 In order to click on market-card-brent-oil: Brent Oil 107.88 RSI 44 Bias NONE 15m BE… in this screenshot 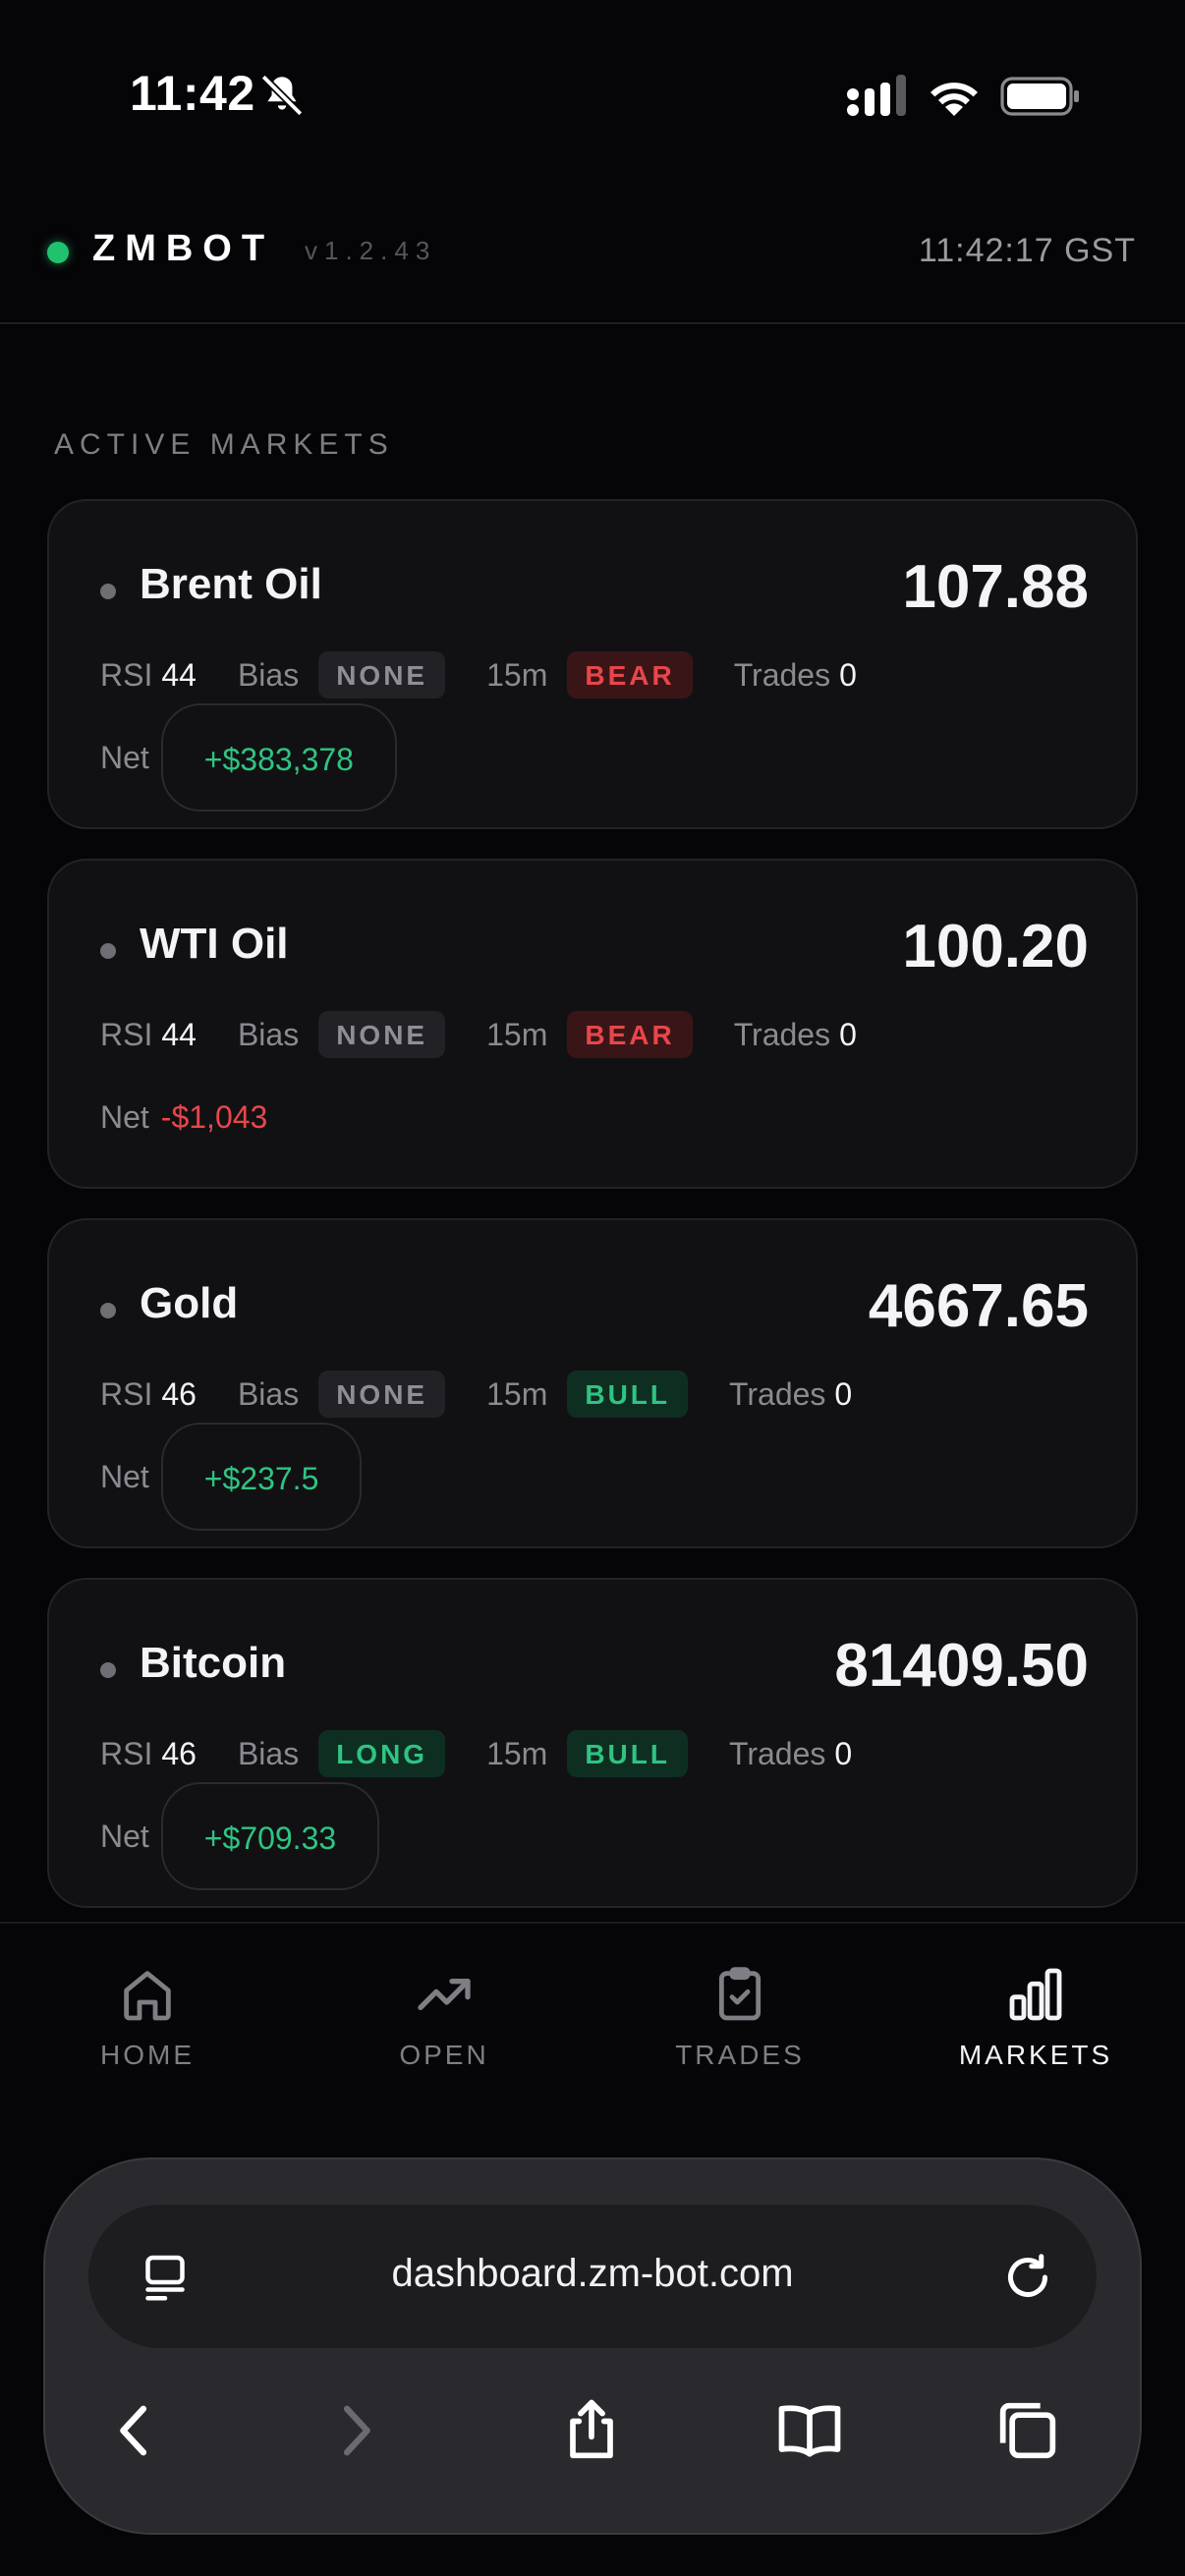, I will do `click(592, 664)`.